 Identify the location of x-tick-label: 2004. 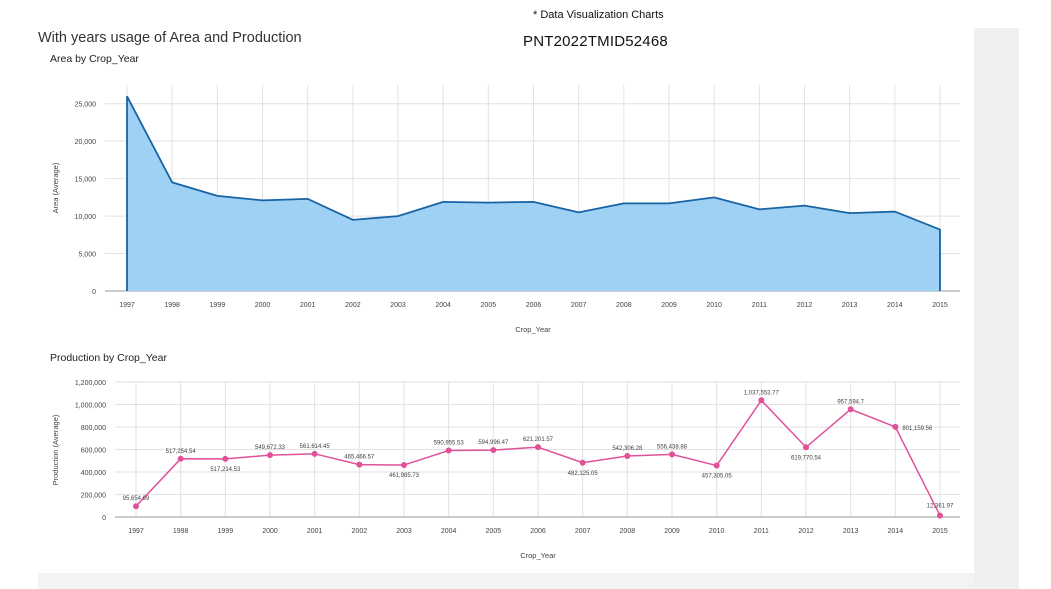
(449, 531).